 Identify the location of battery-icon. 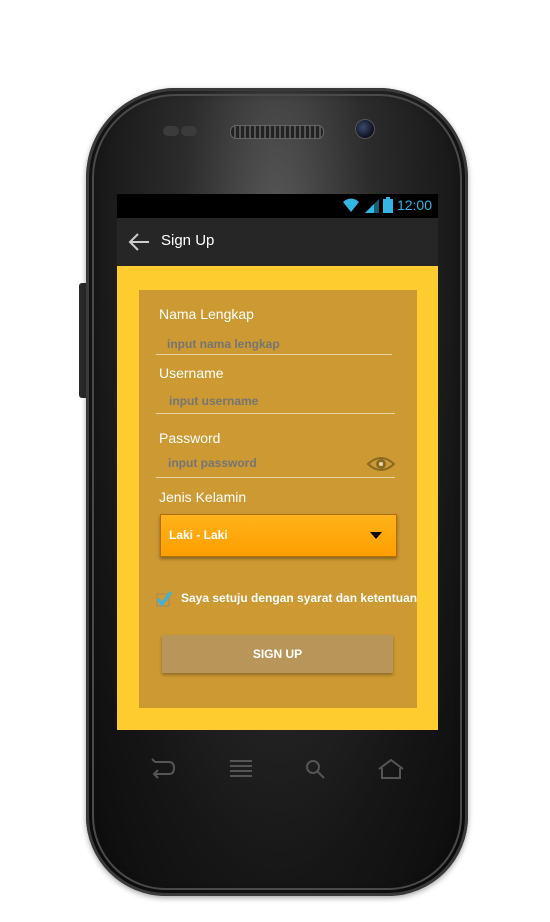
(387, 205).